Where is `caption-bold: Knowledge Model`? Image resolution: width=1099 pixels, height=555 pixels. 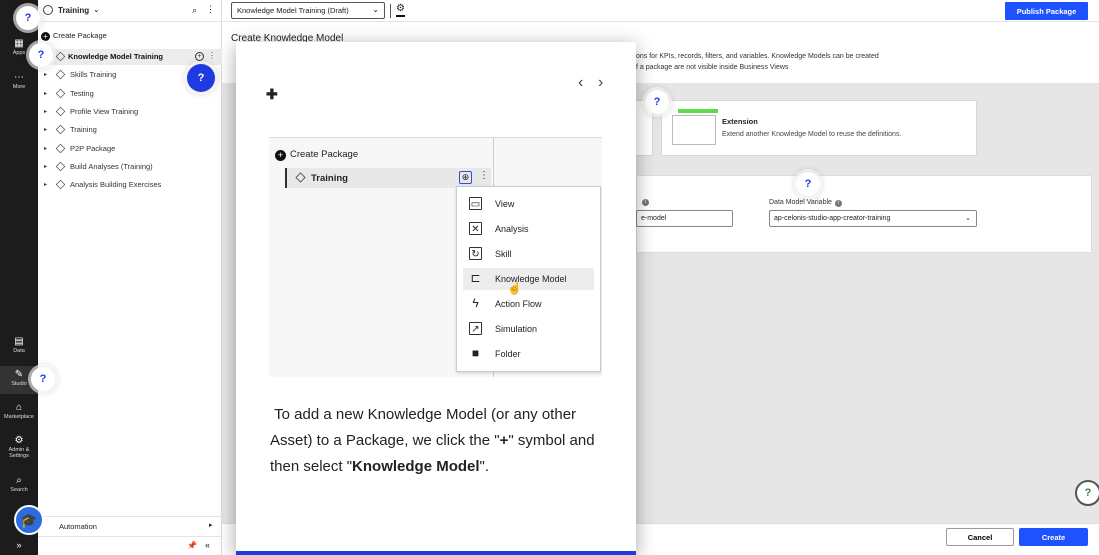 caption-bold: Knowledge Model is located at coordinates (416, 466).